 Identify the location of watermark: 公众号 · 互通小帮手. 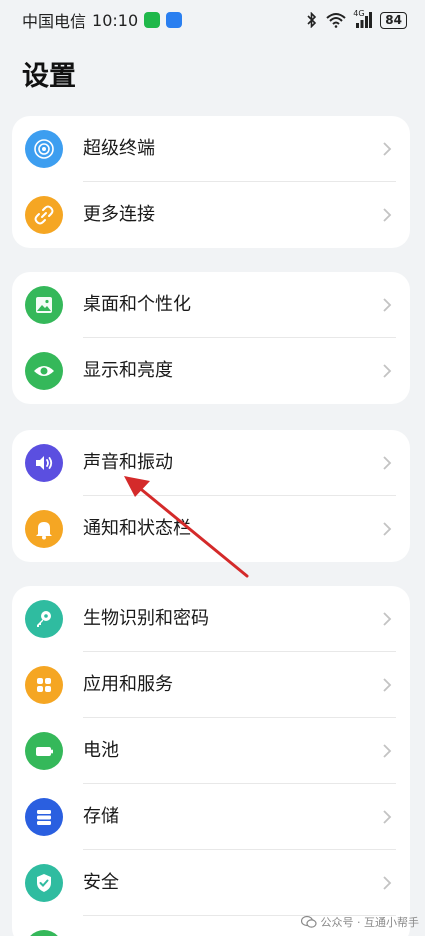
(360, 922).